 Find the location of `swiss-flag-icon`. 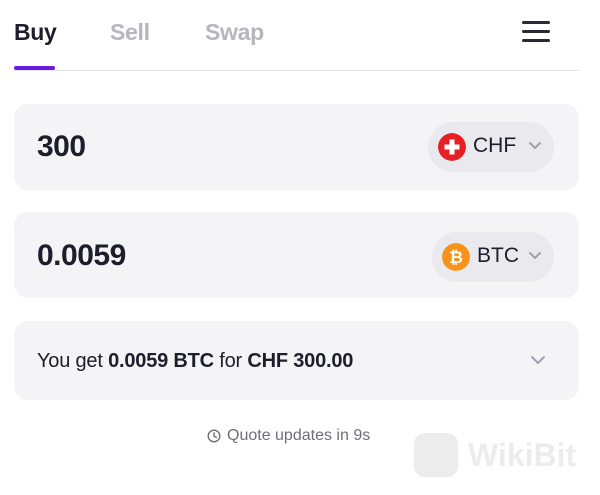

swiss-flag-icon is located at coordinates (452, 147).